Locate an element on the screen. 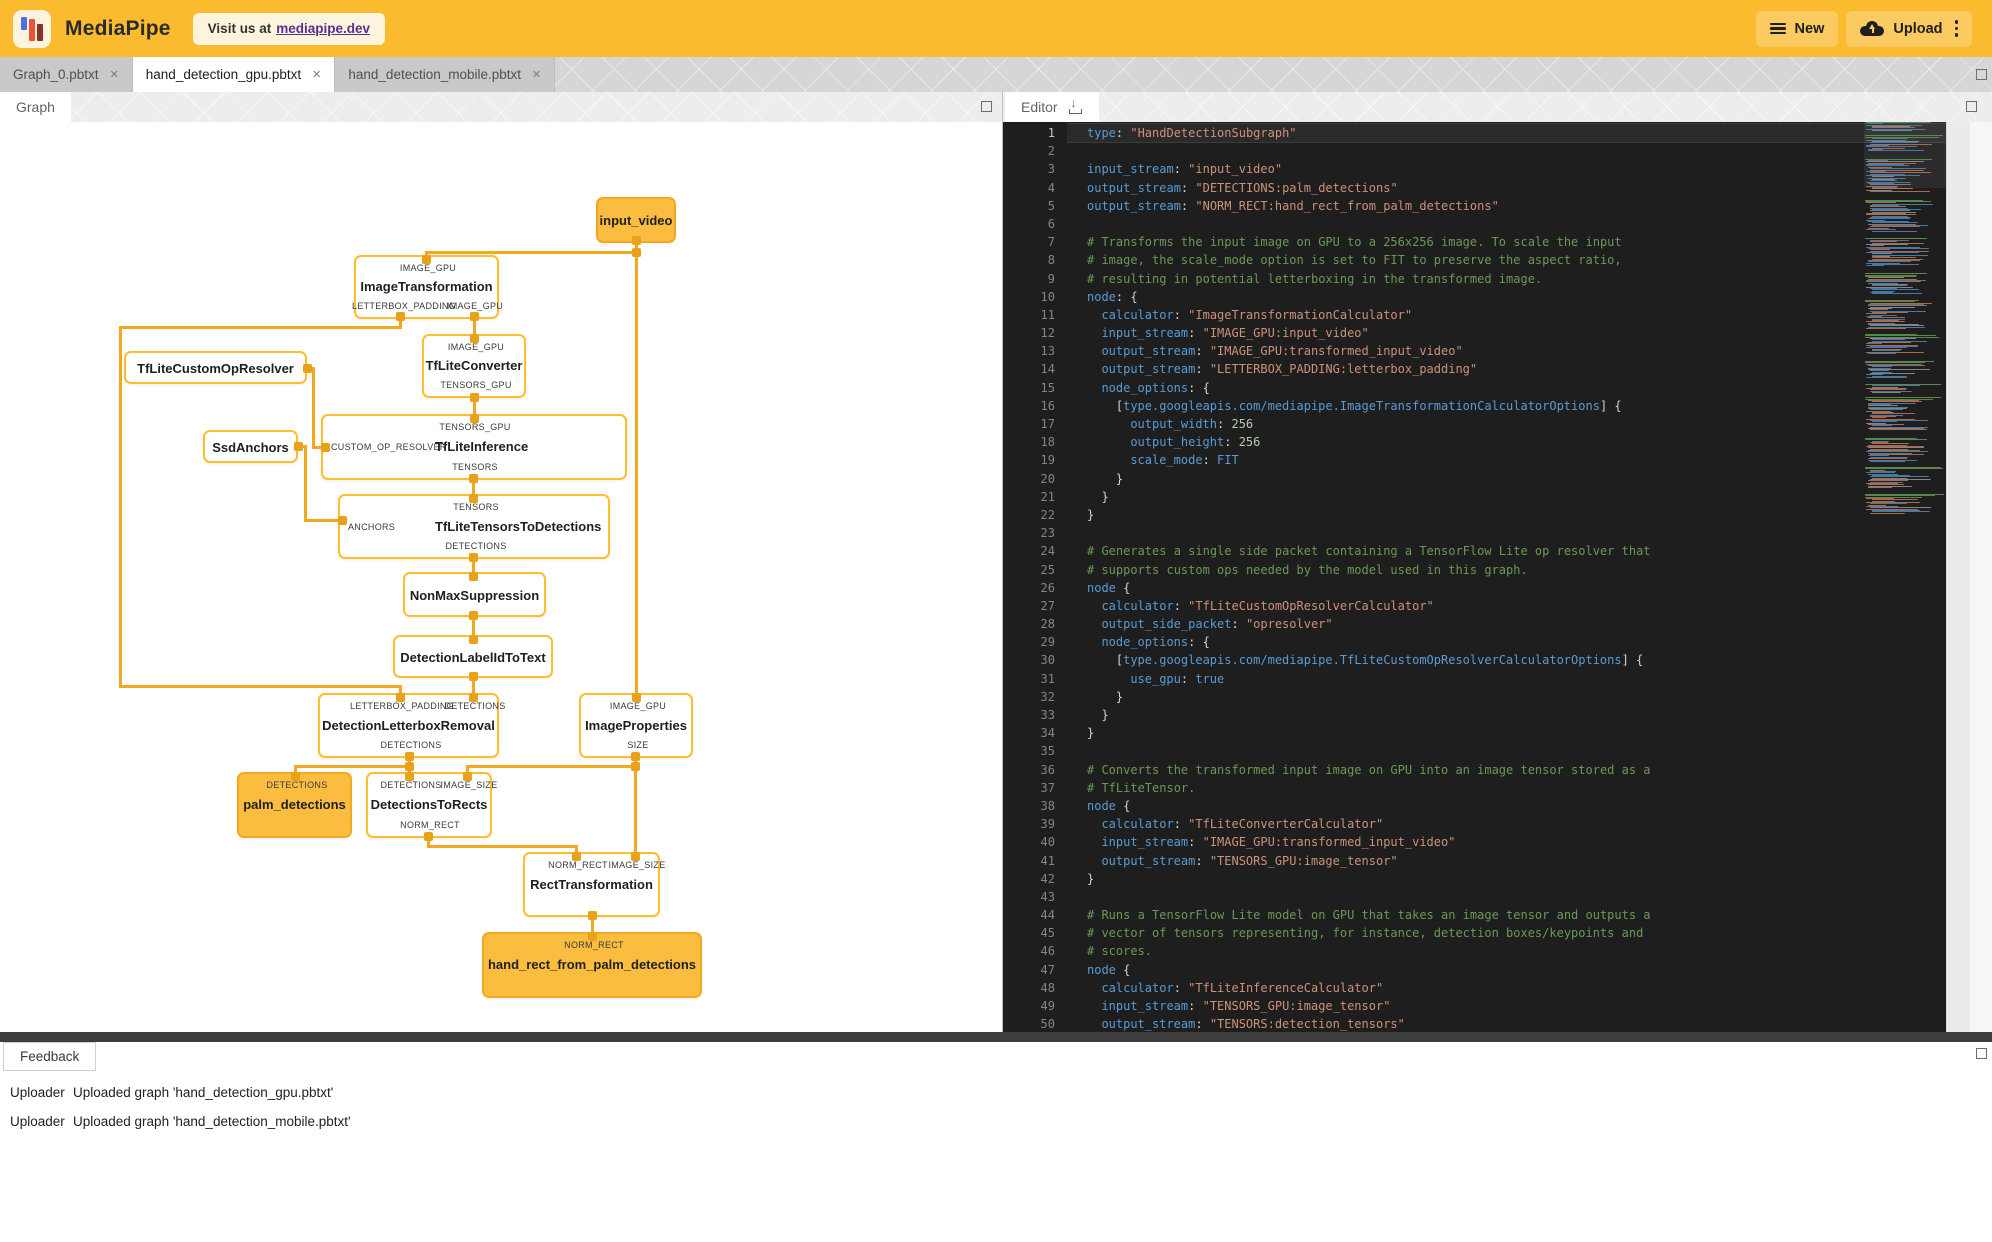 The height and width of the screenshot is (1242, 1992). code-line: 26 node { is located at coordinates (1474, 588).